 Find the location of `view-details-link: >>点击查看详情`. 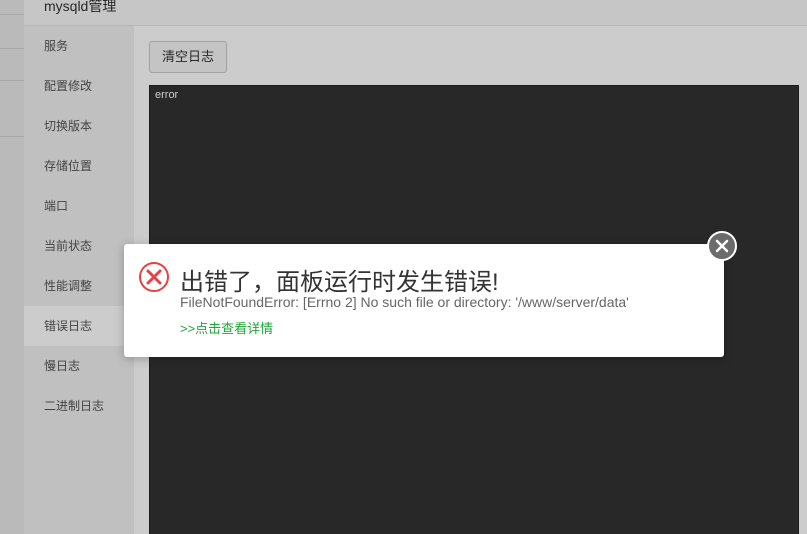

view-details-link: >>点击查看详情 is located at coordinates (226, 327).